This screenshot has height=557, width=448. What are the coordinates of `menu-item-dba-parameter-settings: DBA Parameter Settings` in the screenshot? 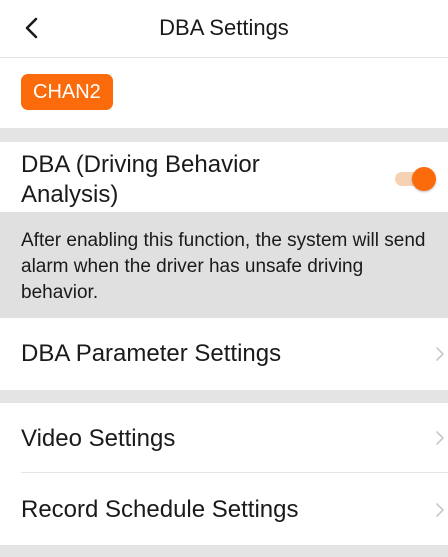 It's located at (224, 354).